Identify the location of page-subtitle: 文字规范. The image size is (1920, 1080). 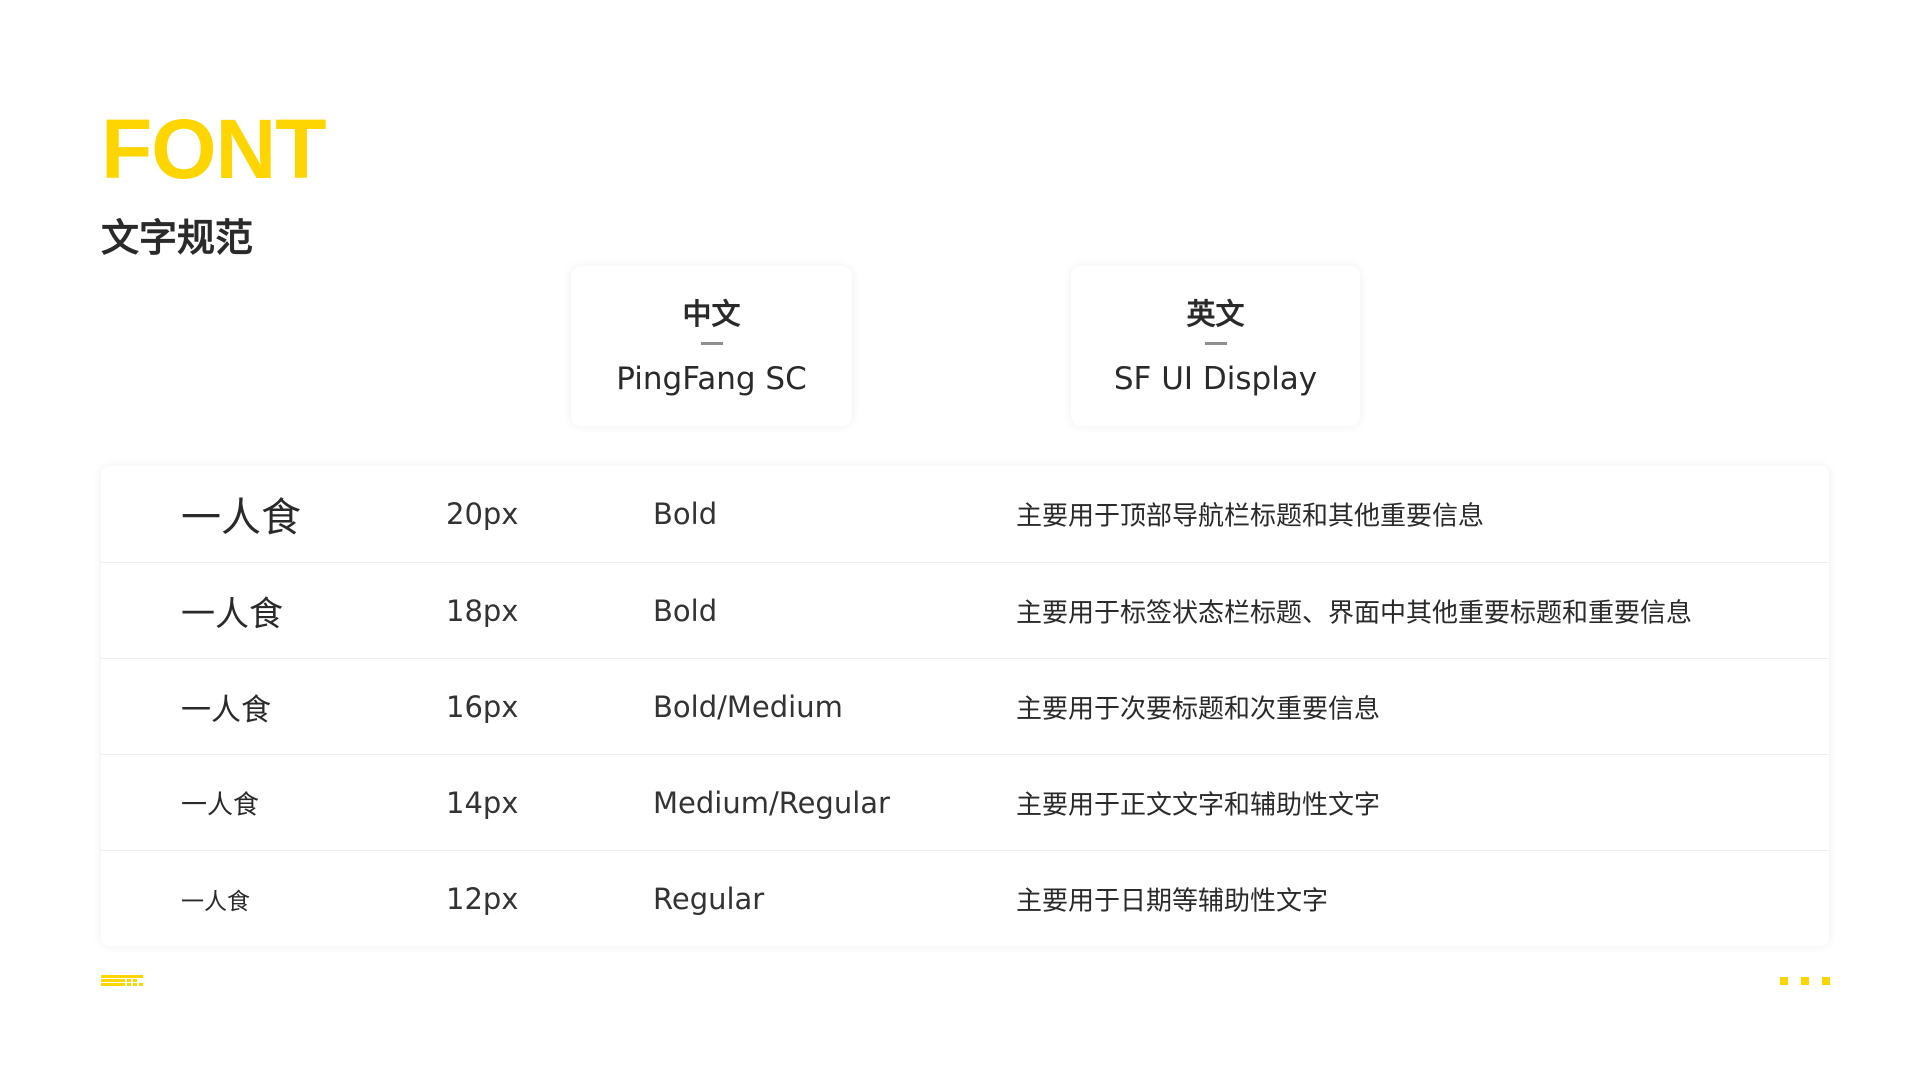
(177, 238).